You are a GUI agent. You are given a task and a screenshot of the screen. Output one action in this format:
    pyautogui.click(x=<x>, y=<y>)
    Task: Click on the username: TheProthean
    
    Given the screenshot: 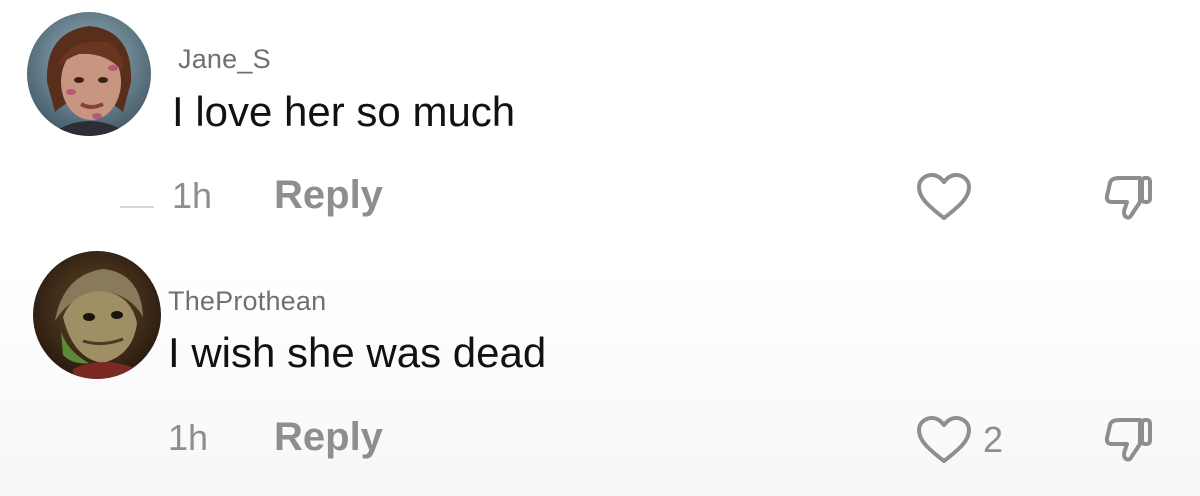 What is the action you would take?
    pyautogui.click(x=247, y=301)
    